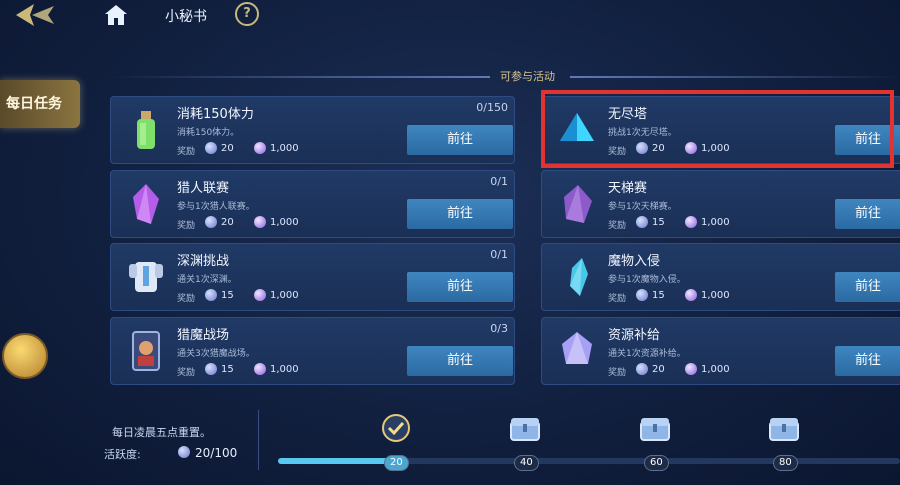 The height and width of the screenshot is (485, 900). I want to click on activity-label: 活跃度:, so click(122, 454).